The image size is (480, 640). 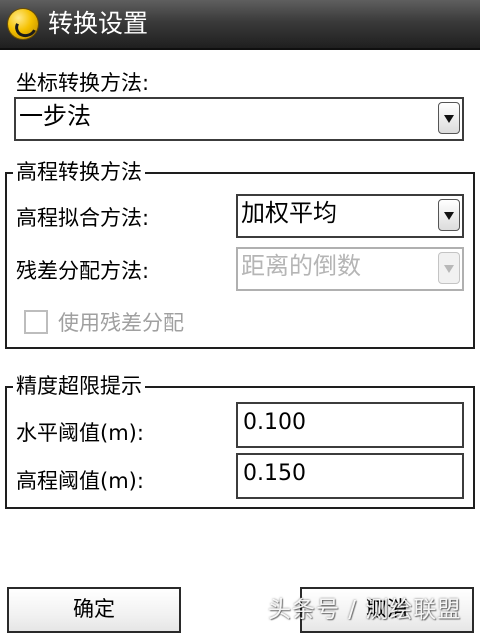 What do you see at coordinates (289, 213) in the screenshot?
I see `elevation-fit-value: 加权平均` at bounding box center [289, 213].